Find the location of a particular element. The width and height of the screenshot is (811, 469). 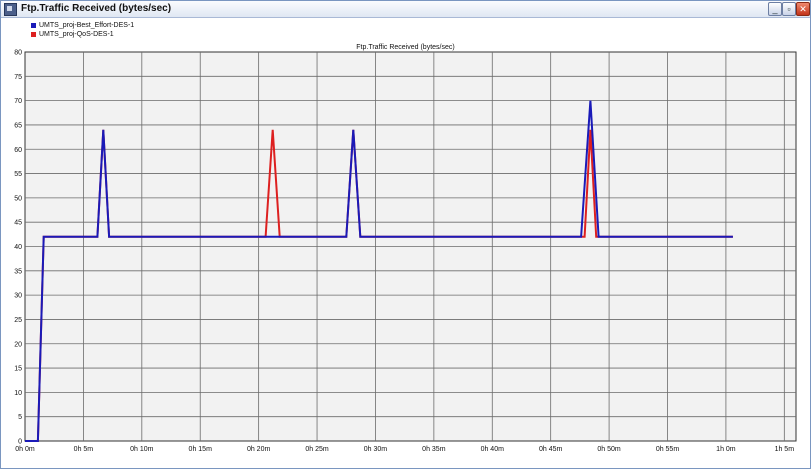

x-tick-label: 0h 35m is located at coordinates (434, 449).